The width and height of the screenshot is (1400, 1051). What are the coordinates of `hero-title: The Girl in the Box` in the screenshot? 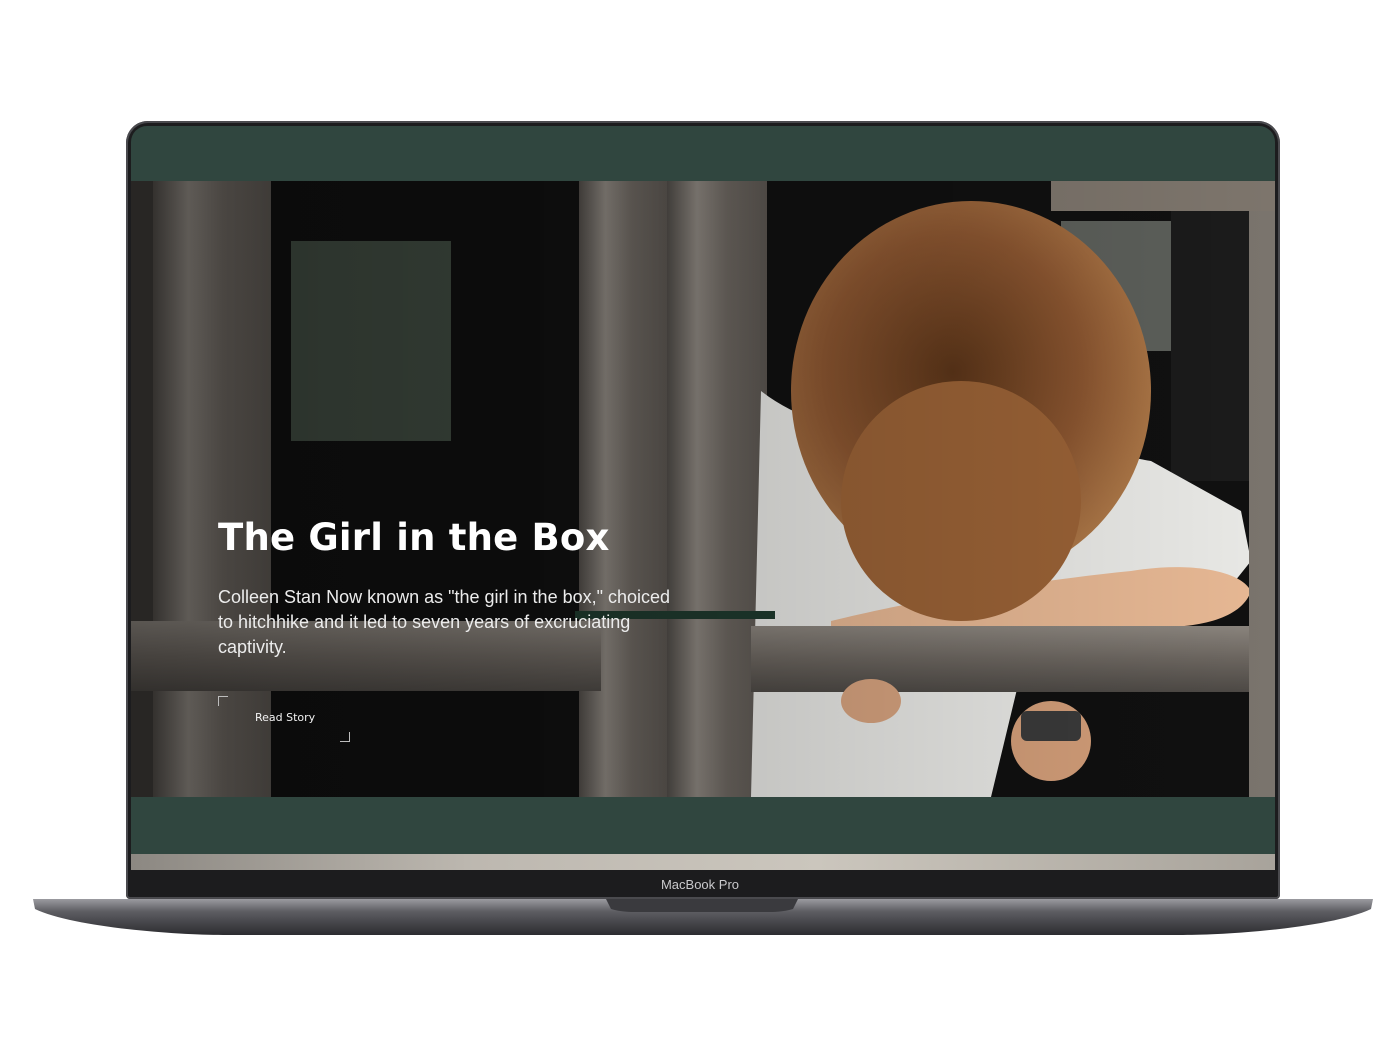 It's located at (414, 537).